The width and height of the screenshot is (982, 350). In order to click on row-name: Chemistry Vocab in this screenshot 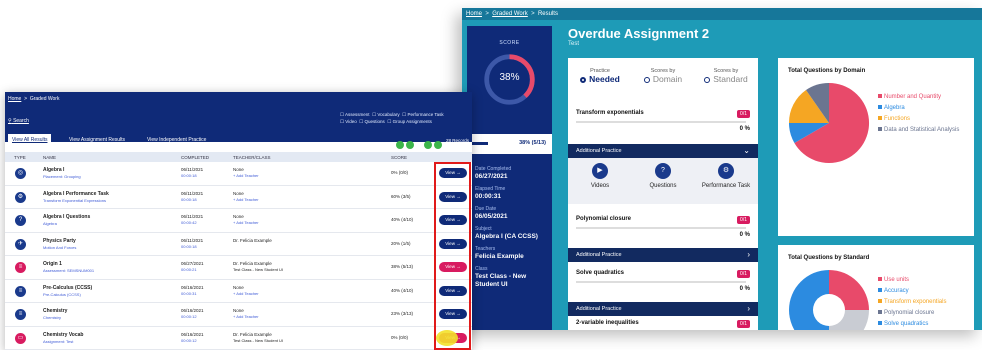, I will do `click(63, 334)`.